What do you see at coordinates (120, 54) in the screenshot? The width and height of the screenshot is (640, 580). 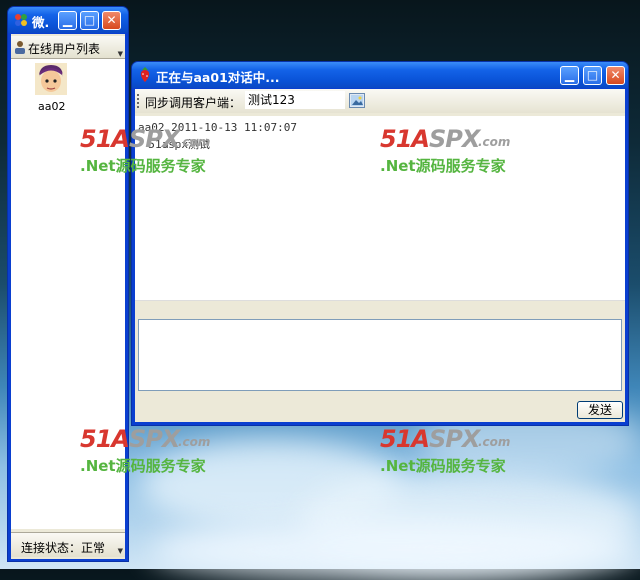 I see `expand-arrow-icon: ▼` at bounding box center [120, 54].